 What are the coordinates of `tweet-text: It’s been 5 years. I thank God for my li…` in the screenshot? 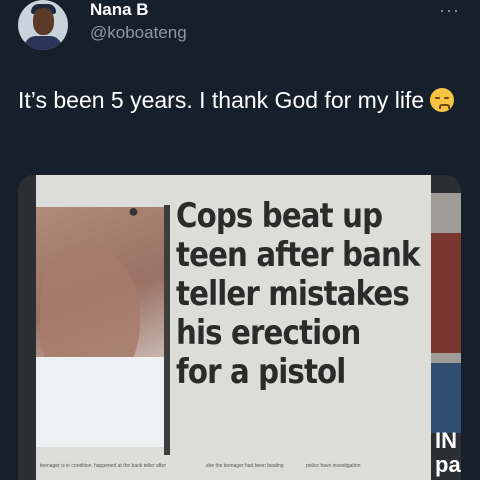 It's located at (238, 100).